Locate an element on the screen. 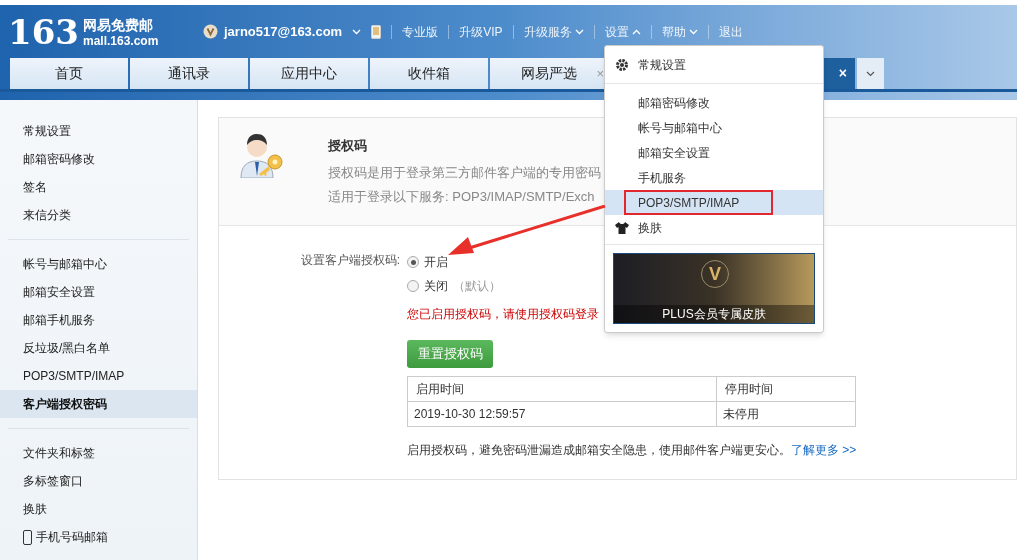  table-cell: 2019-10-30 12:59:57 is located at coordinates (562, 414).